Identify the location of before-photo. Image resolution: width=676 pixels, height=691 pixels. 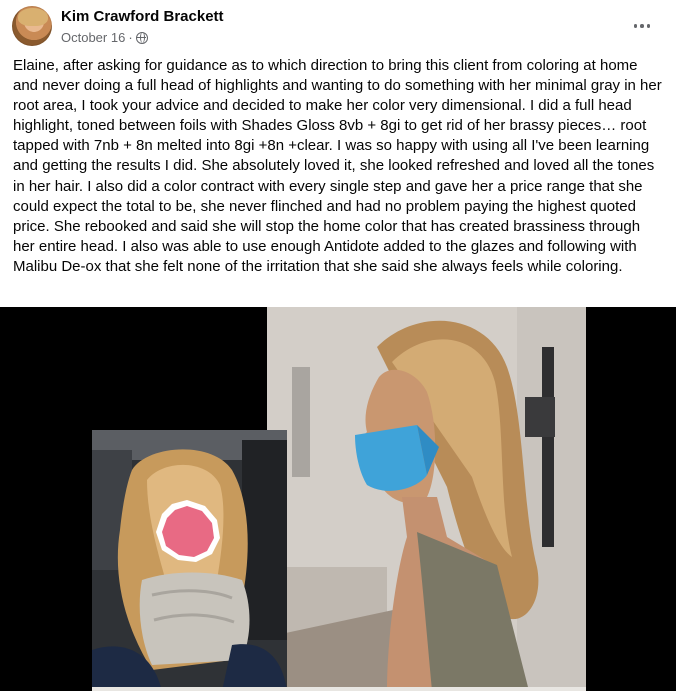
(189, 560).